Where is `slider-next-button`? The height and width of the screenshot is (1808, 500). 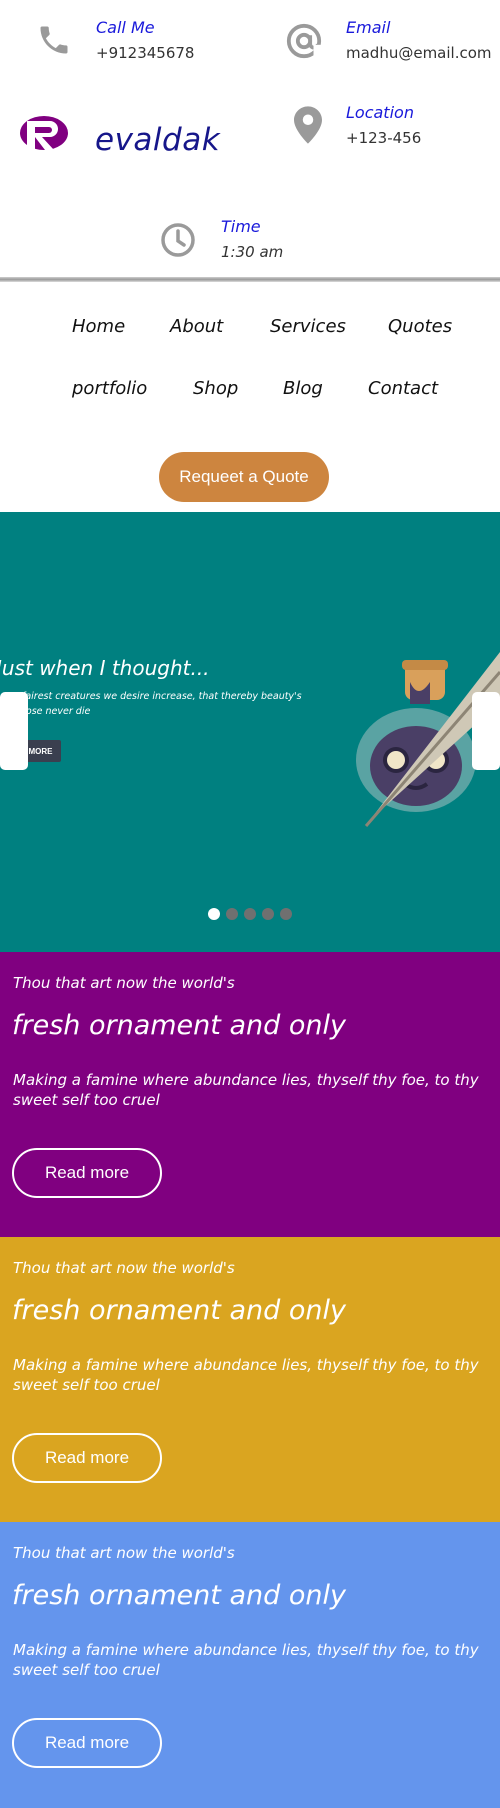 slider-next-button is located at coordinates (486, 731).